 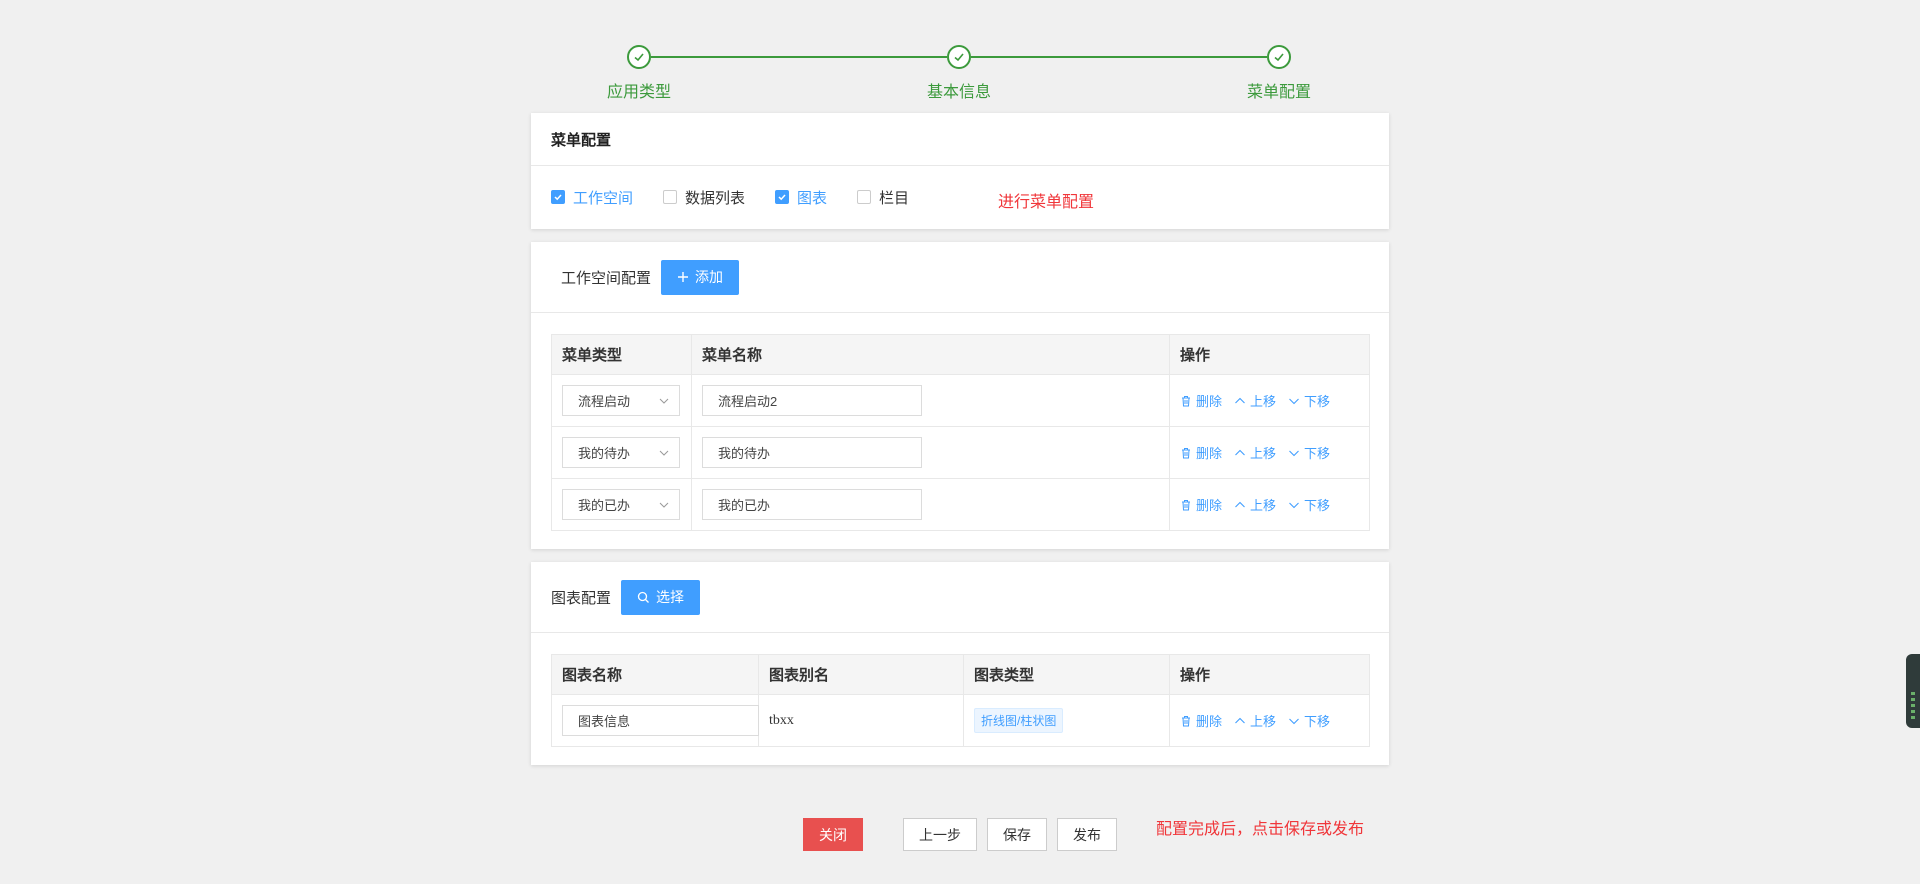 What do you see at coordinates (581, 598) in the screenshot?
I see `chart-config-title: 图表配置` at bounding box center [581, 598].